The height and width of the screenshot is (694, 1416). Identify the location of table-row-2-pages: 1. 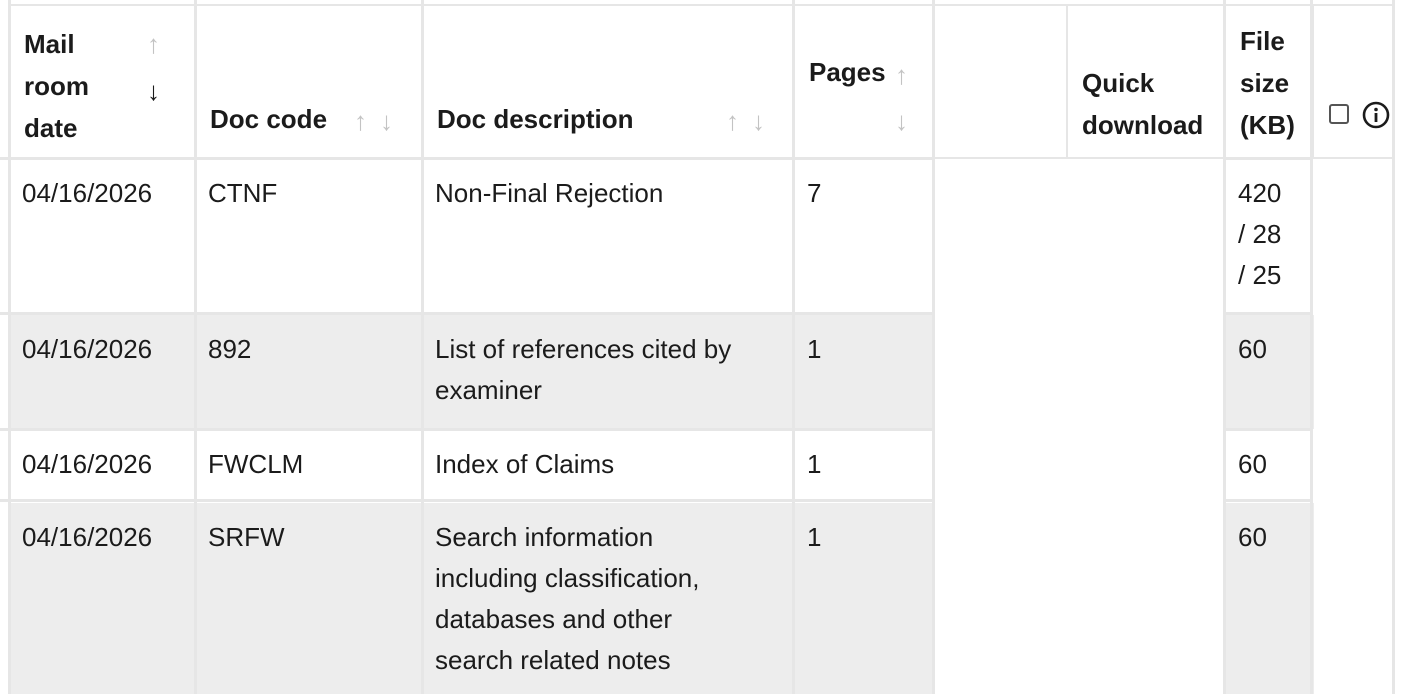
(864, 372).